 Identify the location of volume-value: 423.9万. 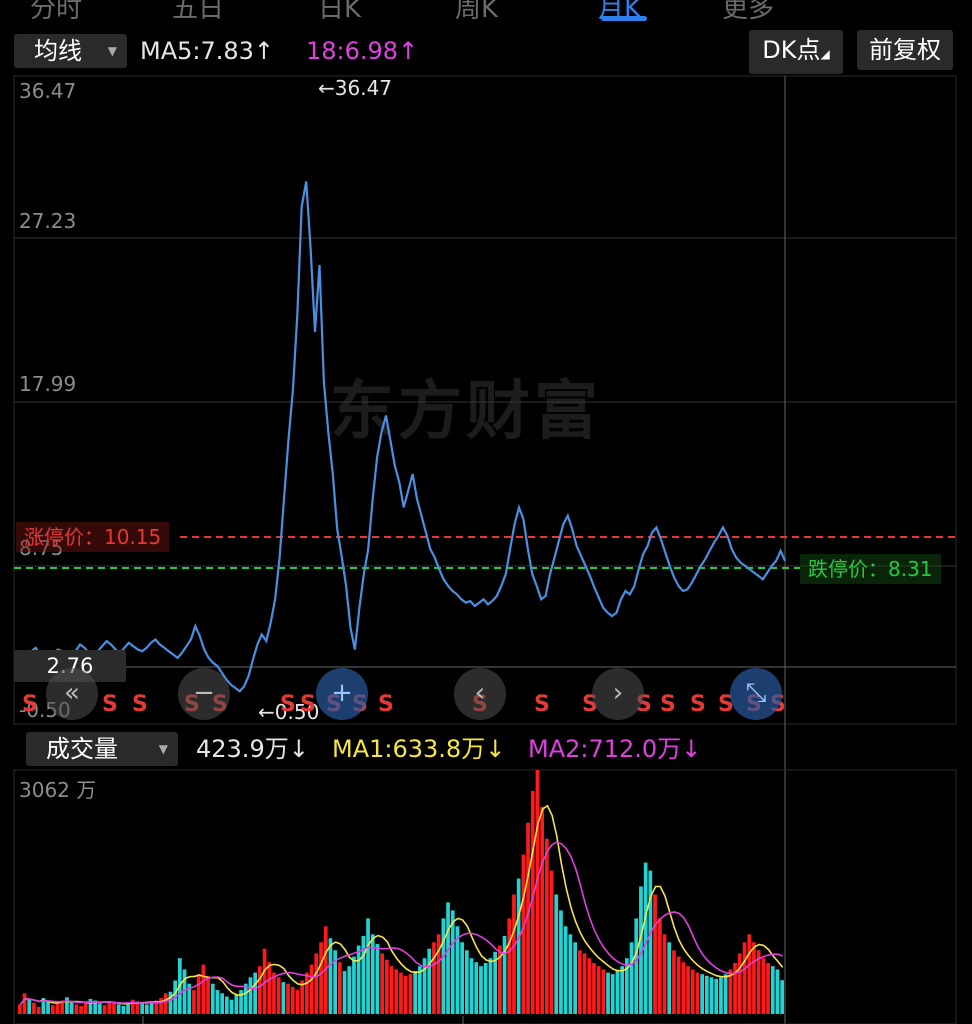
(242, 749).